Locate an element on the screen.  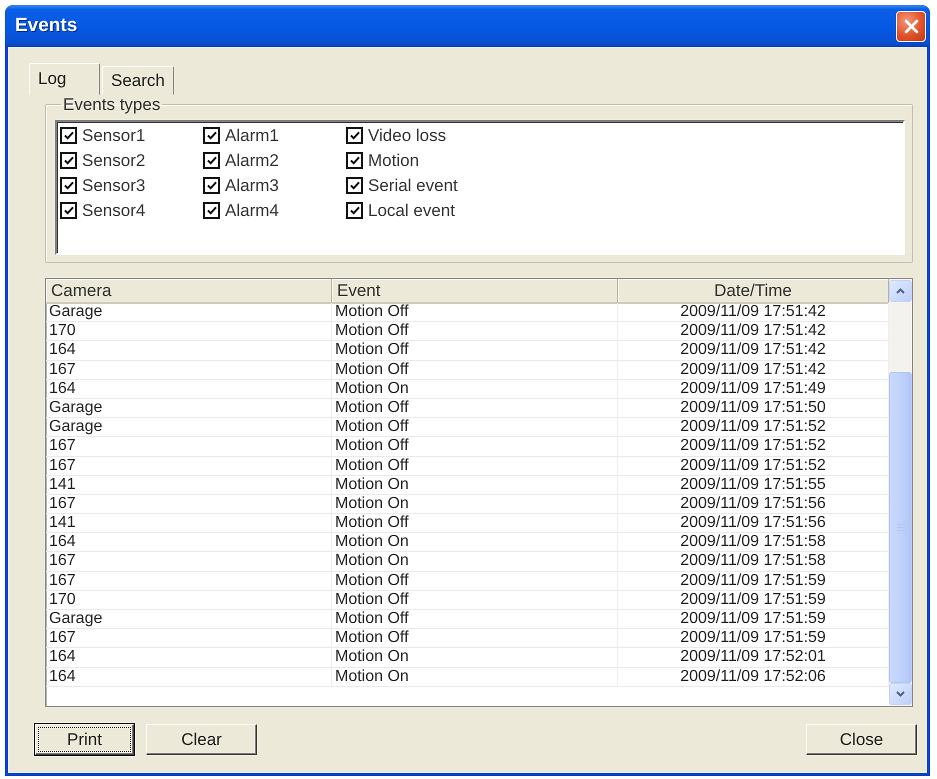
scrollbar is located at coordinates (900, 492).